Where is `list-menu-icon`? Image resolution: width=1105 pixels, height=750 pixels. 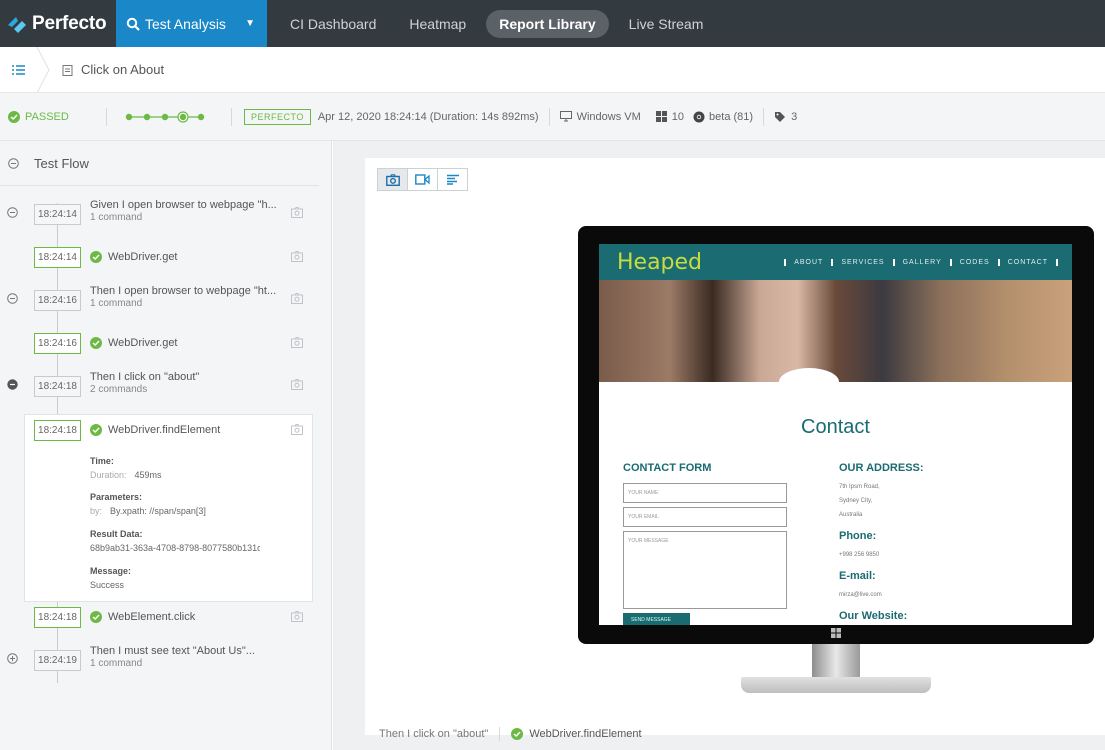 list-menu-icon is located at coordinates (18, 70).